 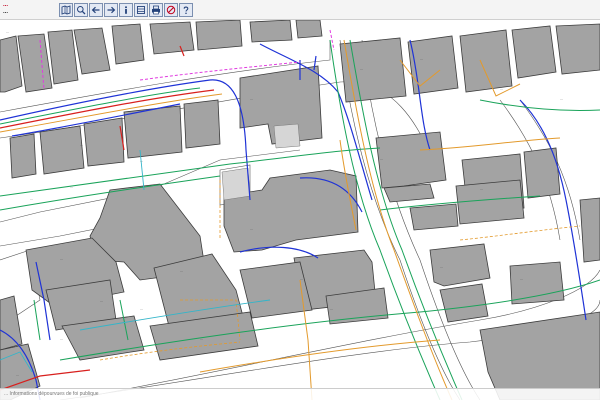 I want to click on edit-button, so click(x=171, y=10).